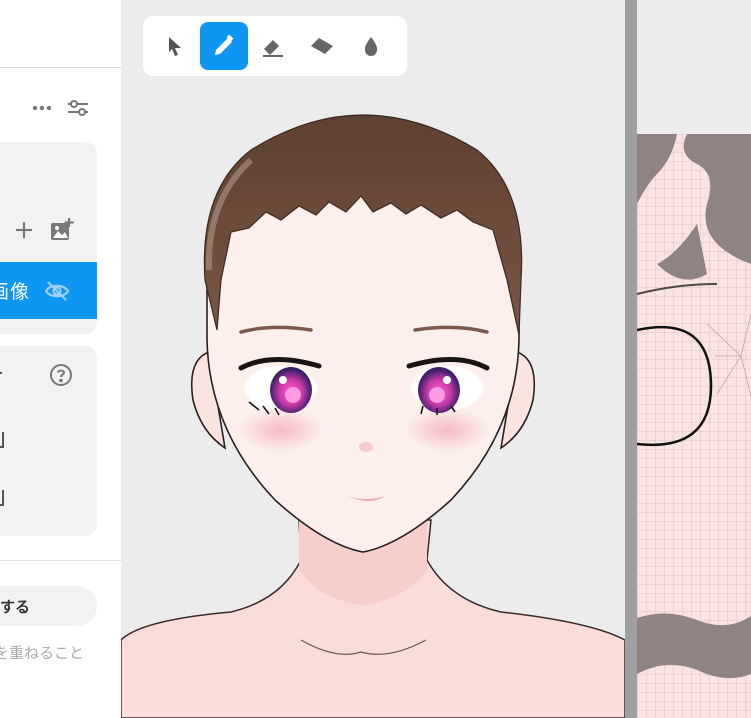 The image size is (751, 718). I want to click on more-horizontal-icon, so click(42, 108).